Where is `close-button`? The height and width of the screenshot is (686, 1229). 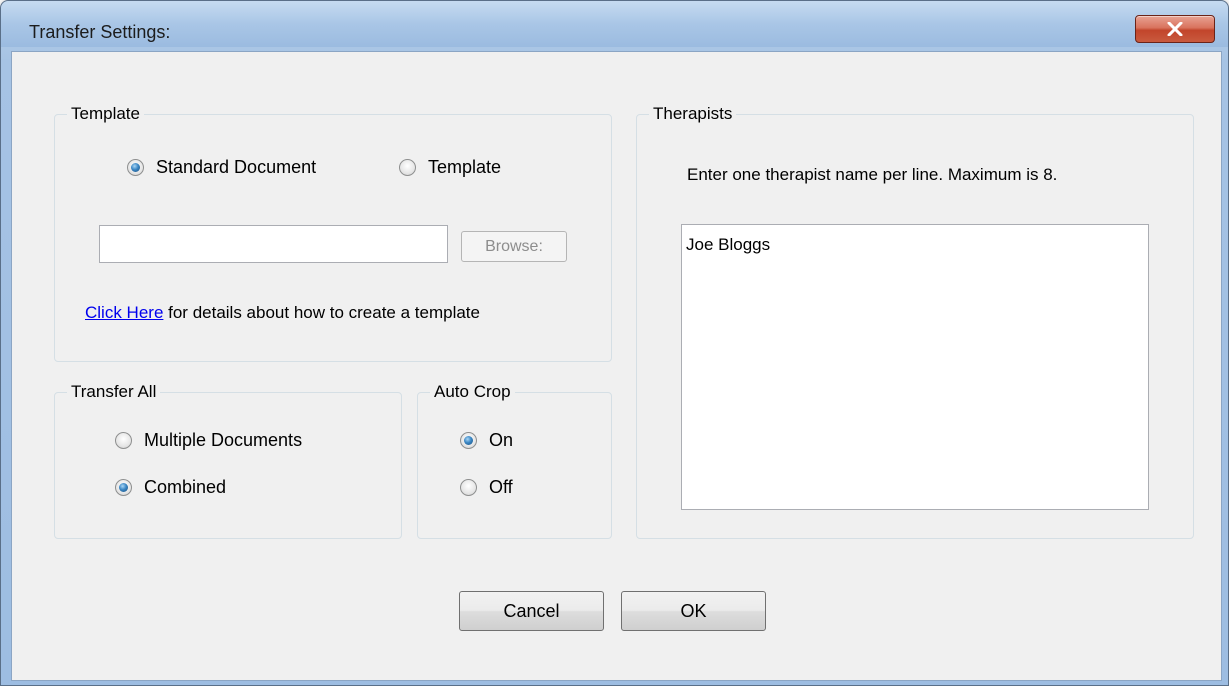 close-button is located at coordinates (1175, 29).